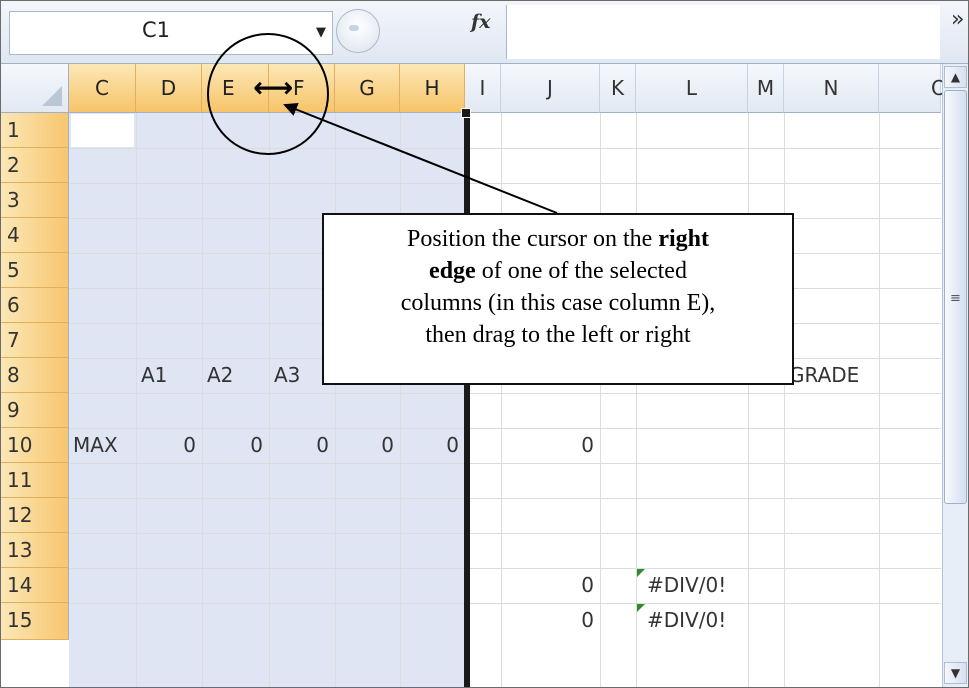  Describe the element at coordinates (228, 88) in the screenshot. I see `column-header-e-label: E` at that location.